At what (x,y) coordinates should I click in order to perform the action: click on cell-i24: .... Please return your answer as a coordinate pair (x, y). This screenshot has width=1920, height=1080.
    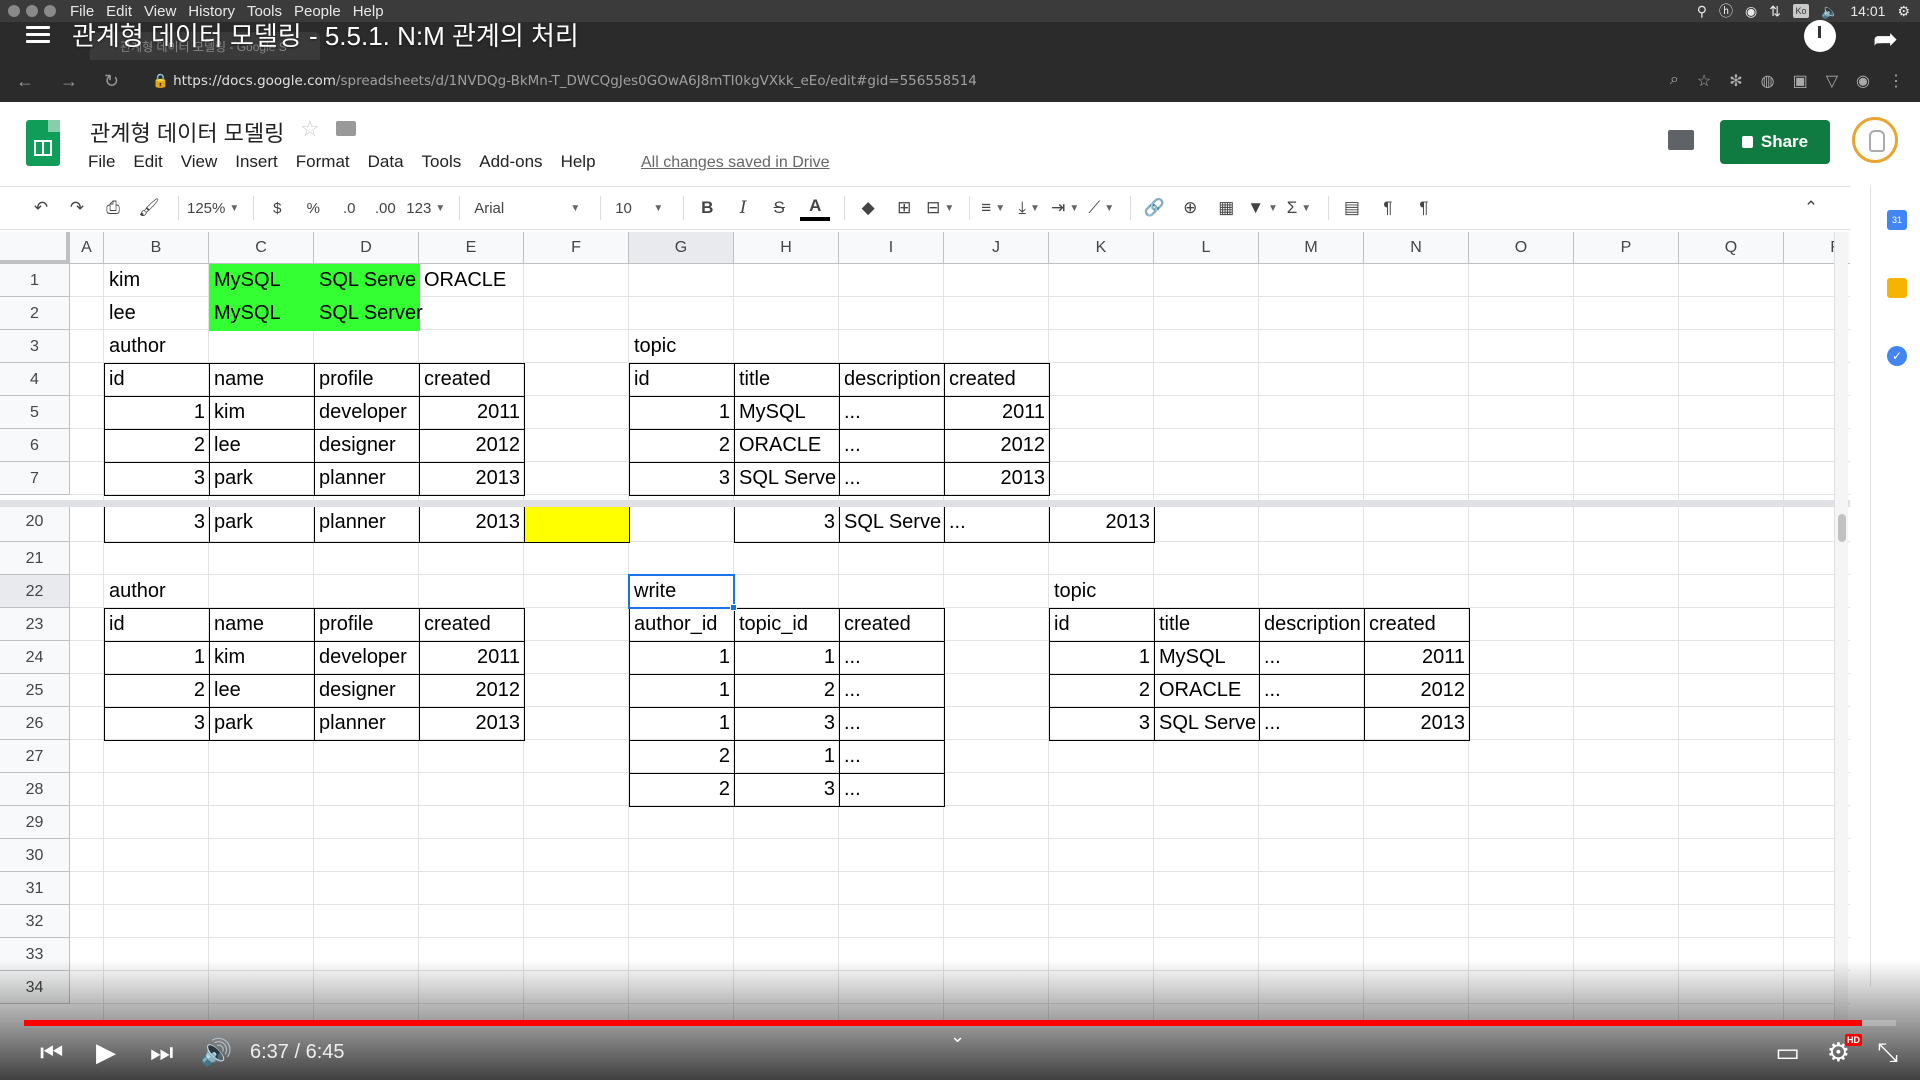
    Looking at the image, I should click on (892, 658).